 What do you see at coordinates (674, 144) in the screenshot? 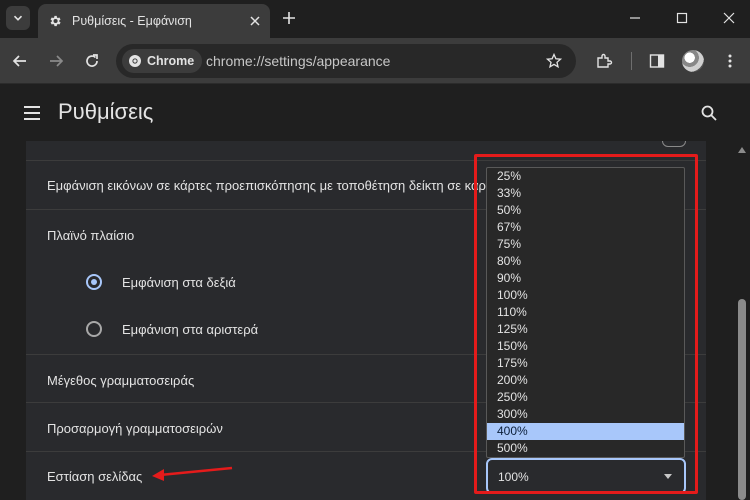
I see `partial-toggle` at bounding box center [674, 144].